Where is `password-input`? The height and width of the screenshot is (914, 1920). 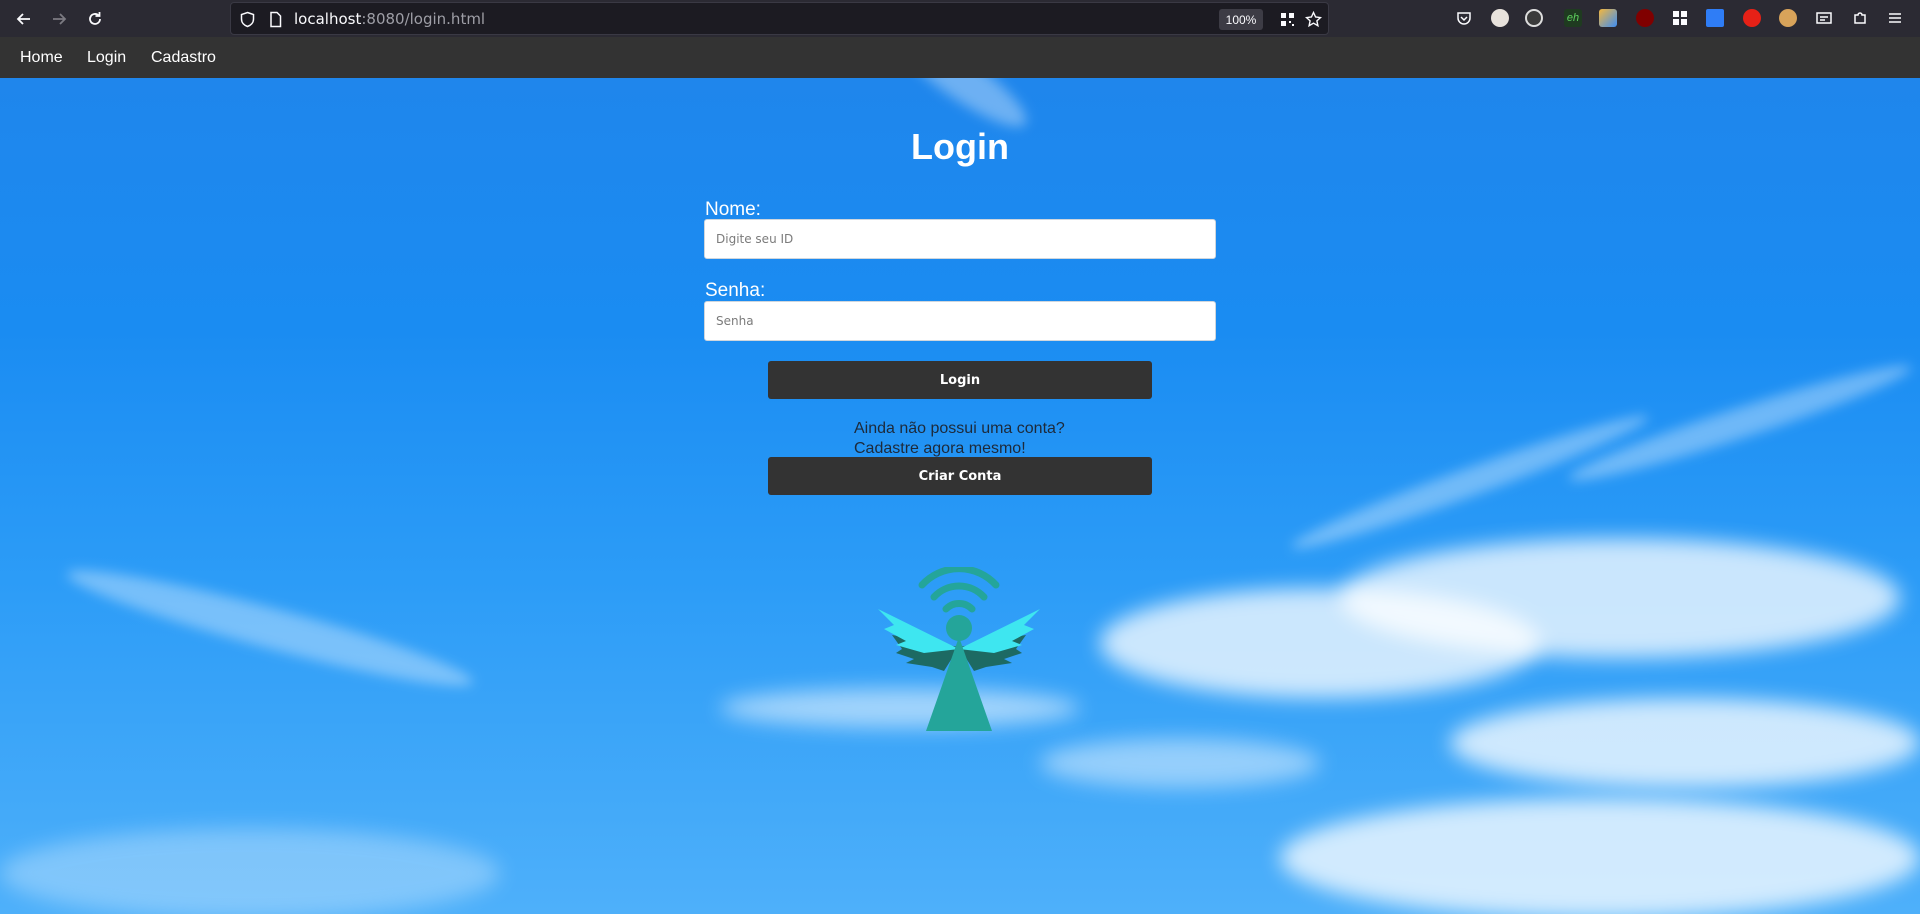
password-input is located at coordinates (960, 321).